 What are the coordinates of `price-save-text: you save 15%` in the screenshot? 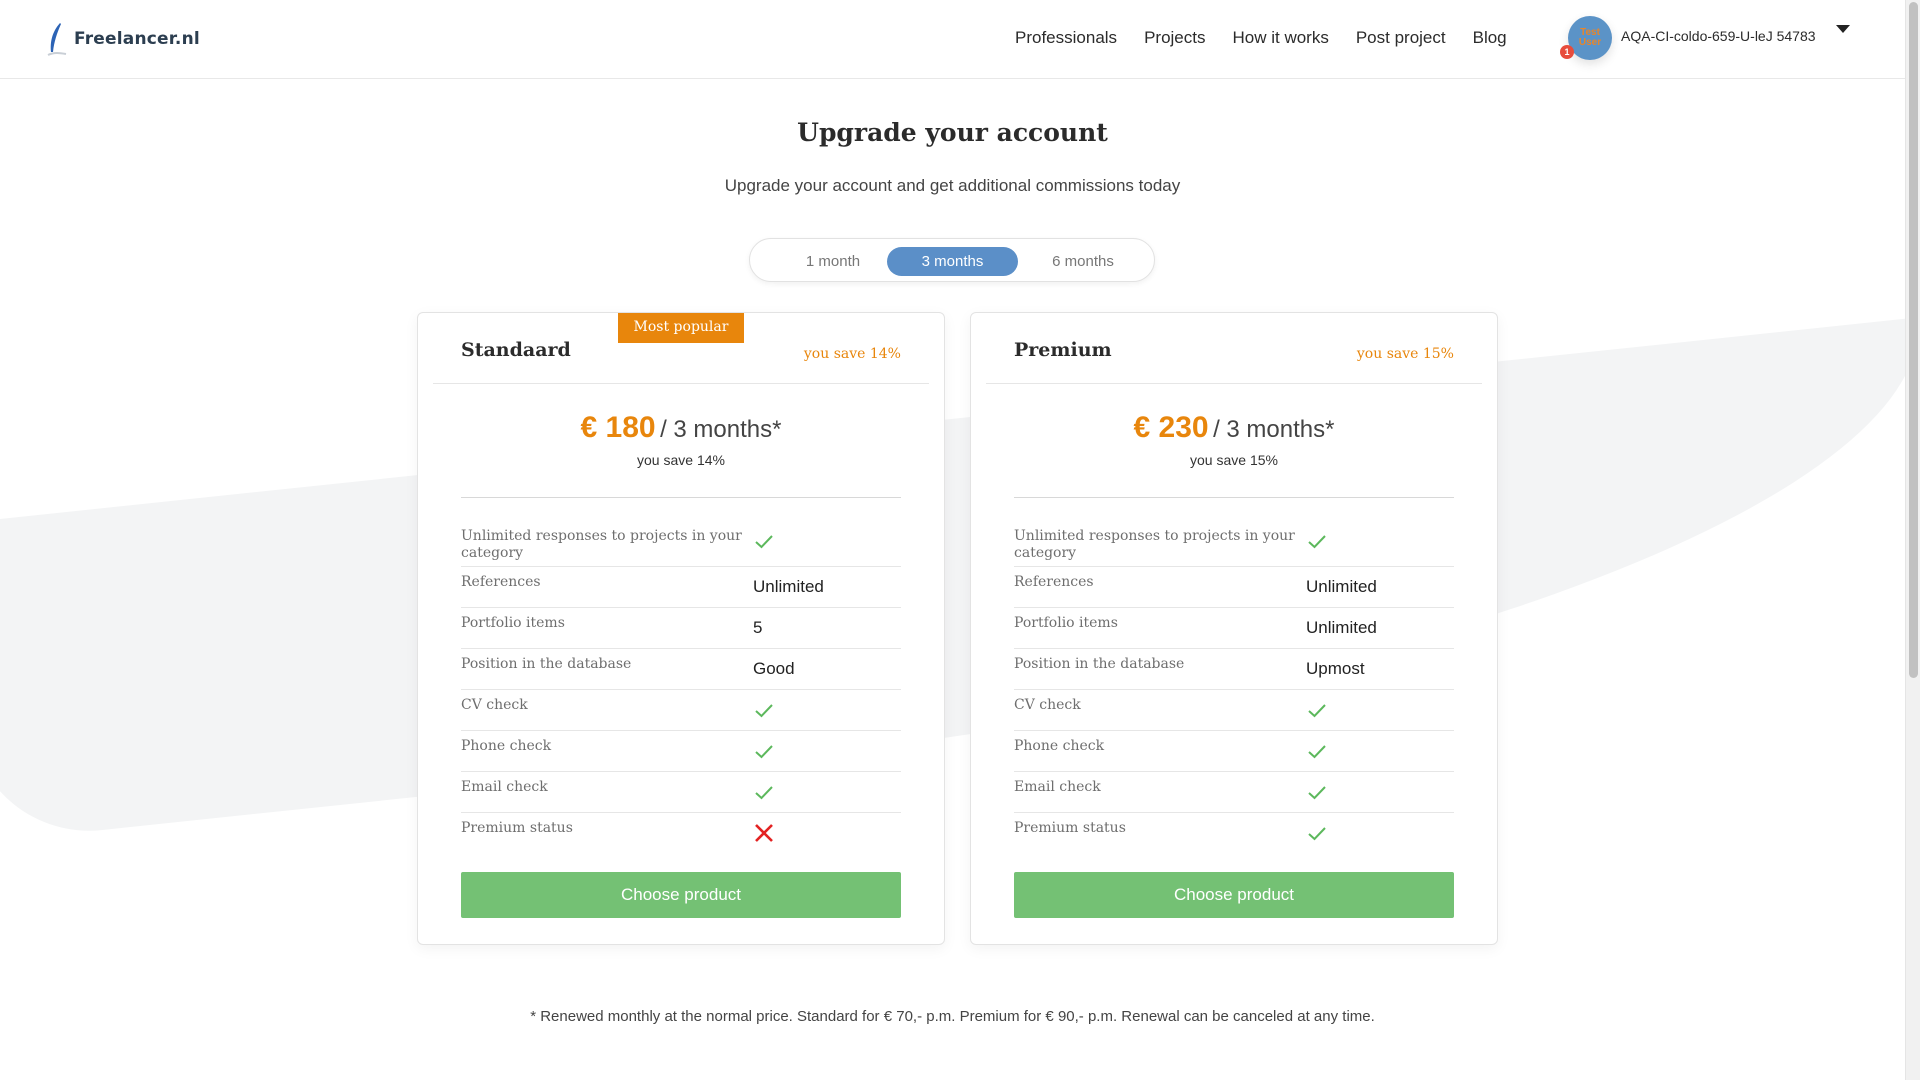 It's located at (1234, 460).